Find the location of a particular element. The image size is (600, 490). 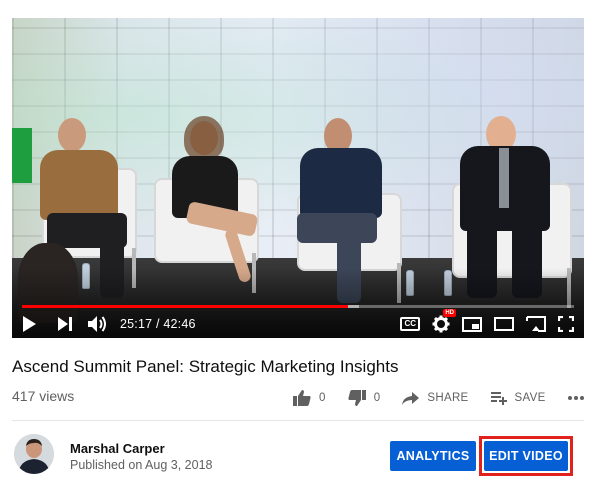

dislike-count: 0 is located at coordinates (377, 398).